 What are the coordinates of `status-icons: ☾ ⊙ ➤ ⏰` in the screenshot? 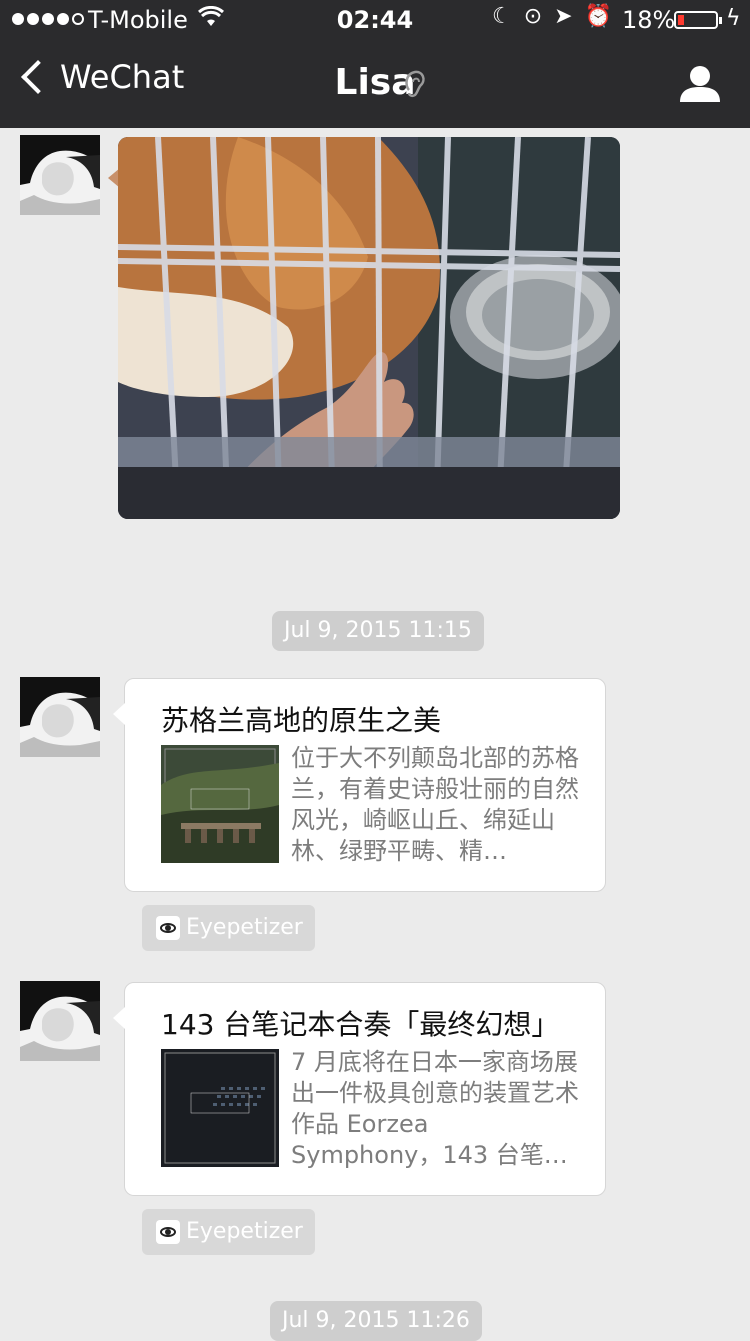 It's located at (552, 16).